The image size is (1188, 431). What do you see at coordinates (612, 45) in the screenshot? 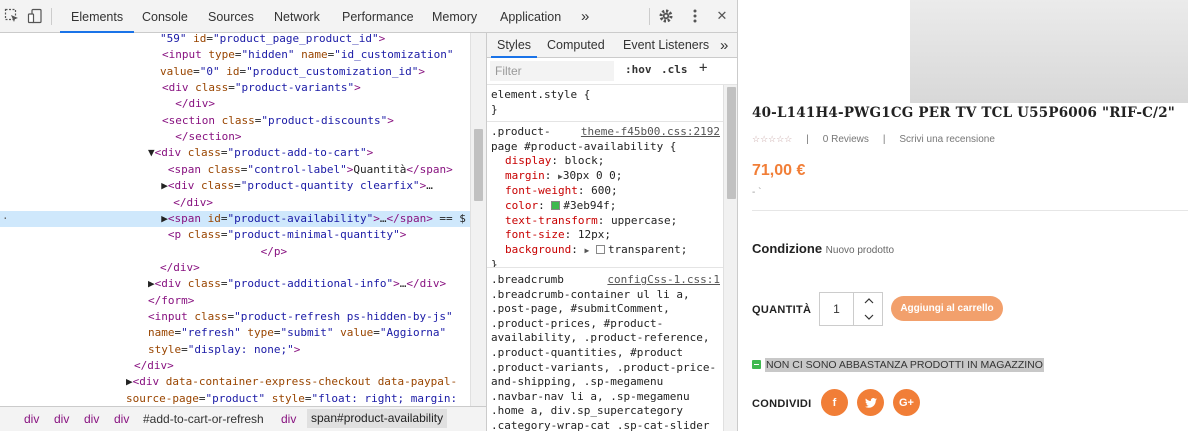
I see `styles-tabs: Styles Computed Event Listeners »` at bounding box center [612, 45].